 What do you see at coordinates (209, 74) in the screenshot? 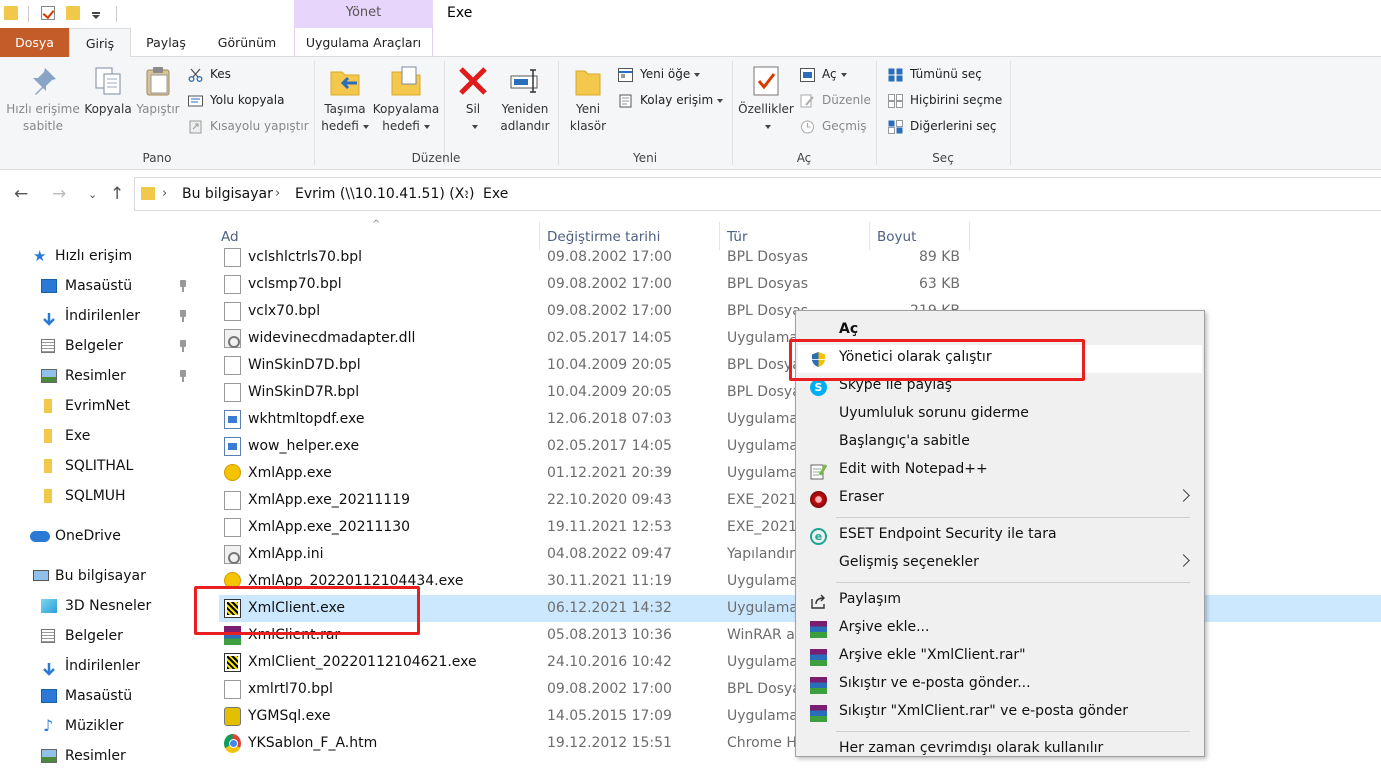
I see `cut-button: Kes` at bounding box center [209, 74].